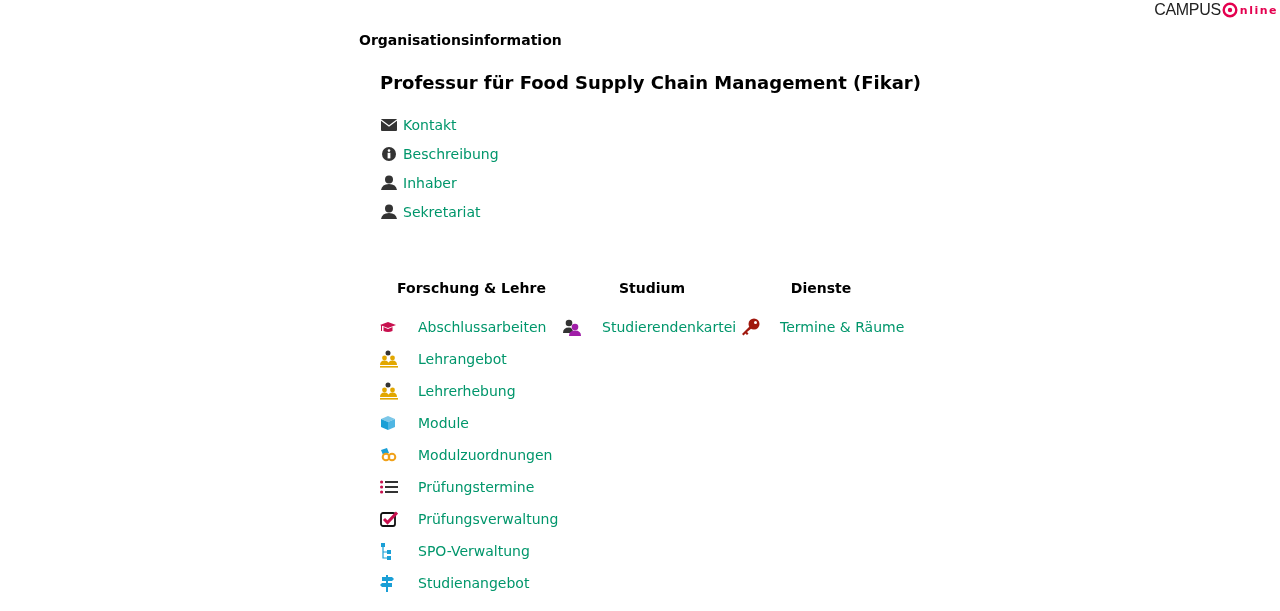 This screenshot has height=611, width=1280. Describe the element at coordinates (389, 519) in the screenshot. I see `checkbox-icon` at that location.